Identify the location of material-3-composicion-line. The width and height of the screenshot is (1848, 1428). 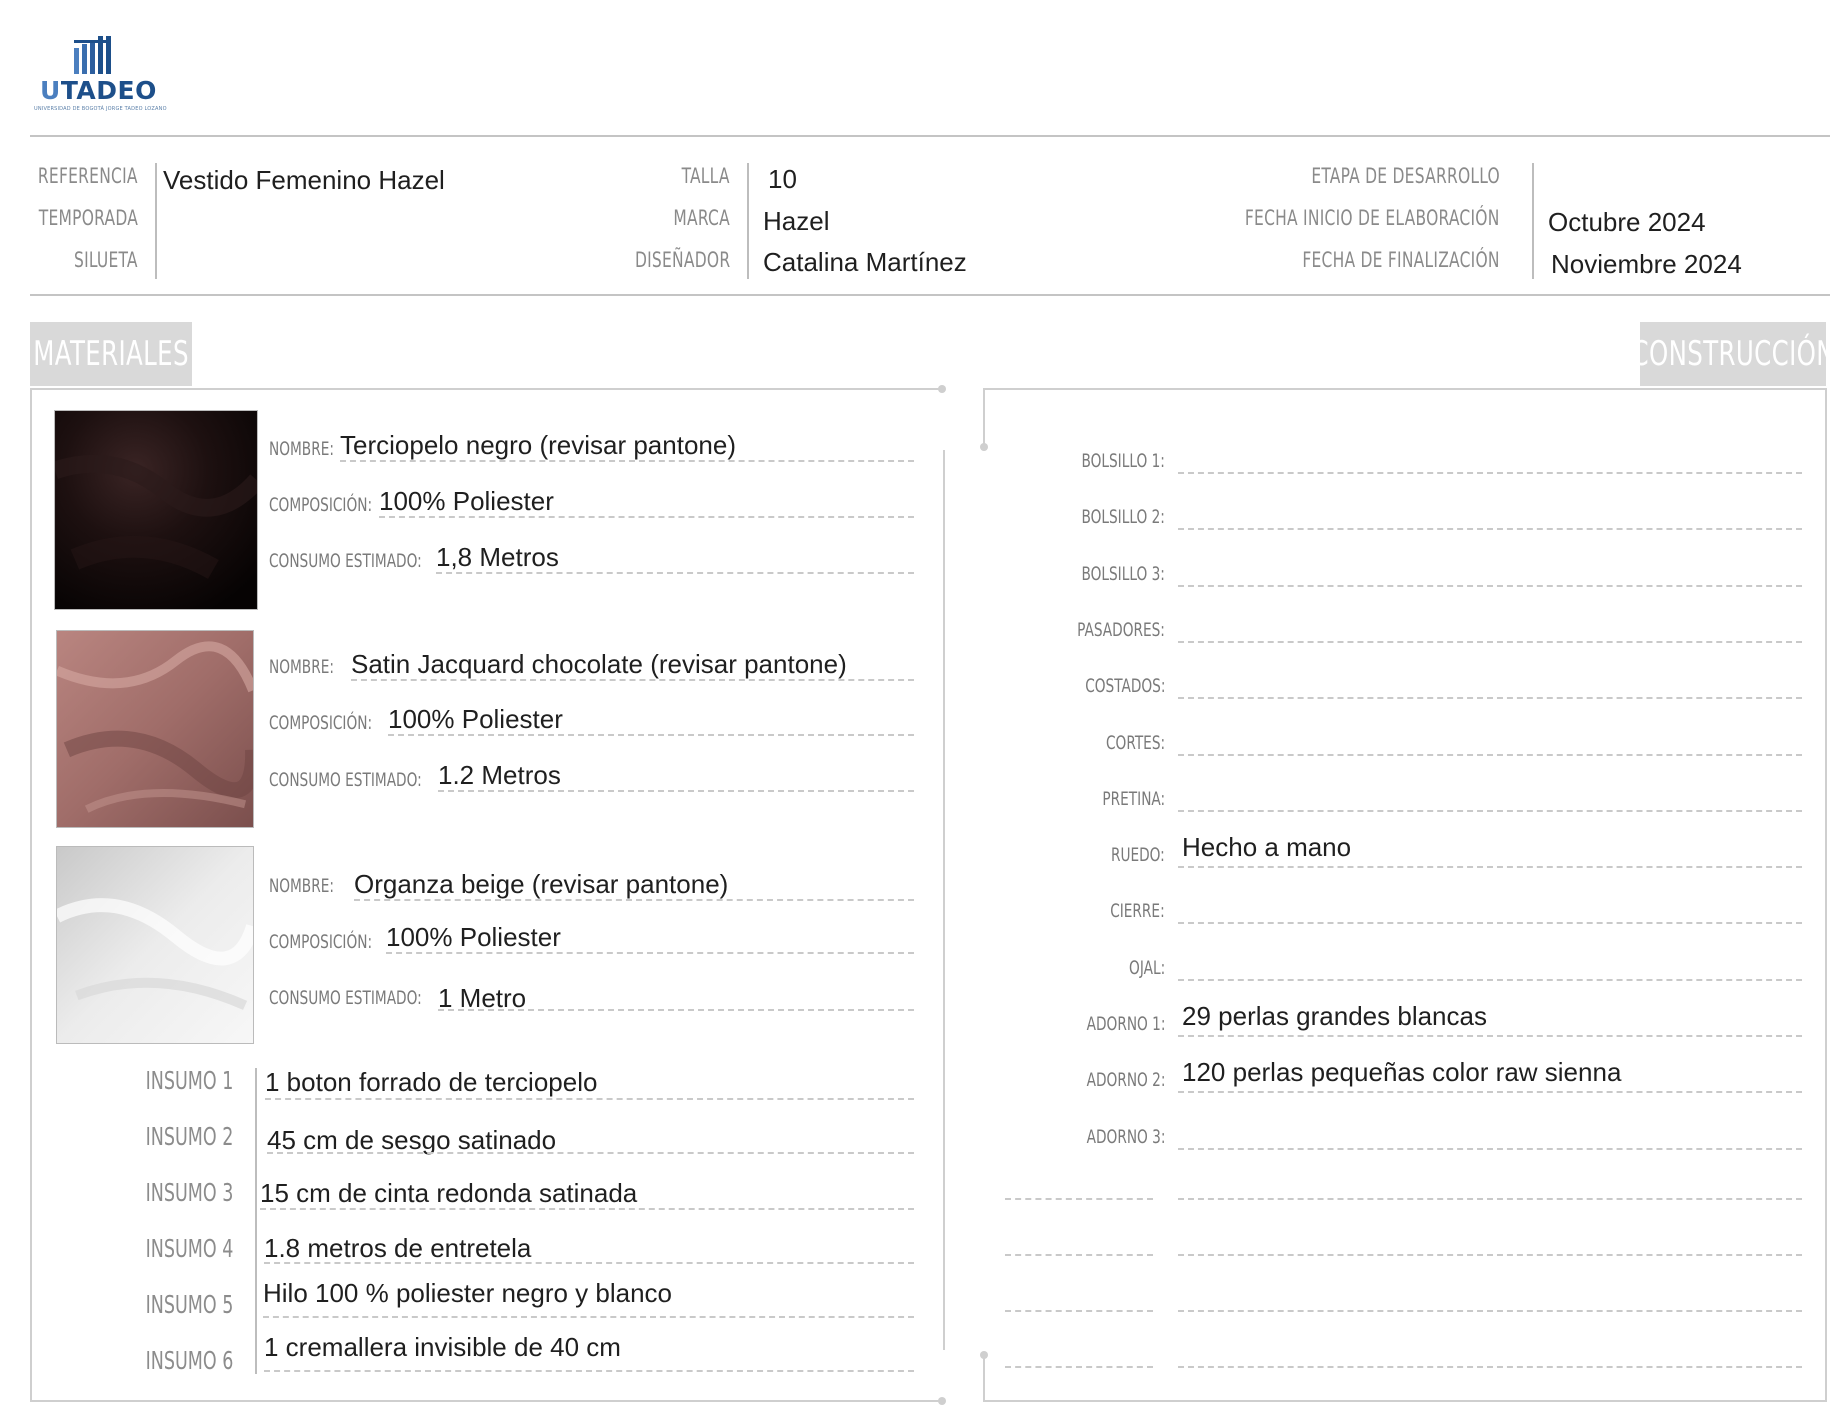
(650, 953).